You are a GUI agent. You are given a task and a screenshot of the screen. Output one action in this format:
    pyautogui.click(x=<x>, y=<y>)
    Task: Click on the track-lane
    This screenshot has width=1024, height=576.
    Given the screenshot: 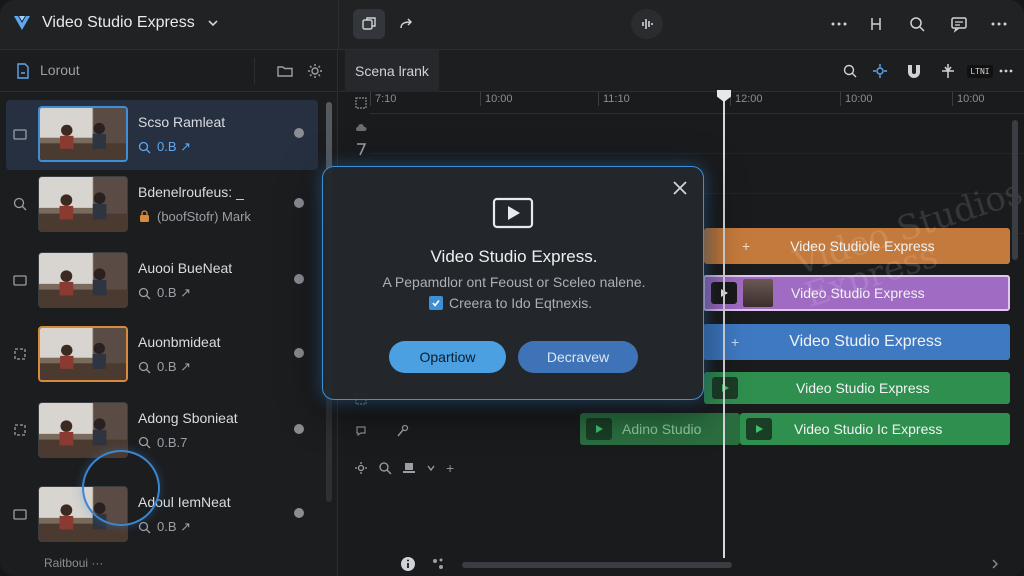 What is the action you would take?
    pyautogui.click(x=697, y=134)
    